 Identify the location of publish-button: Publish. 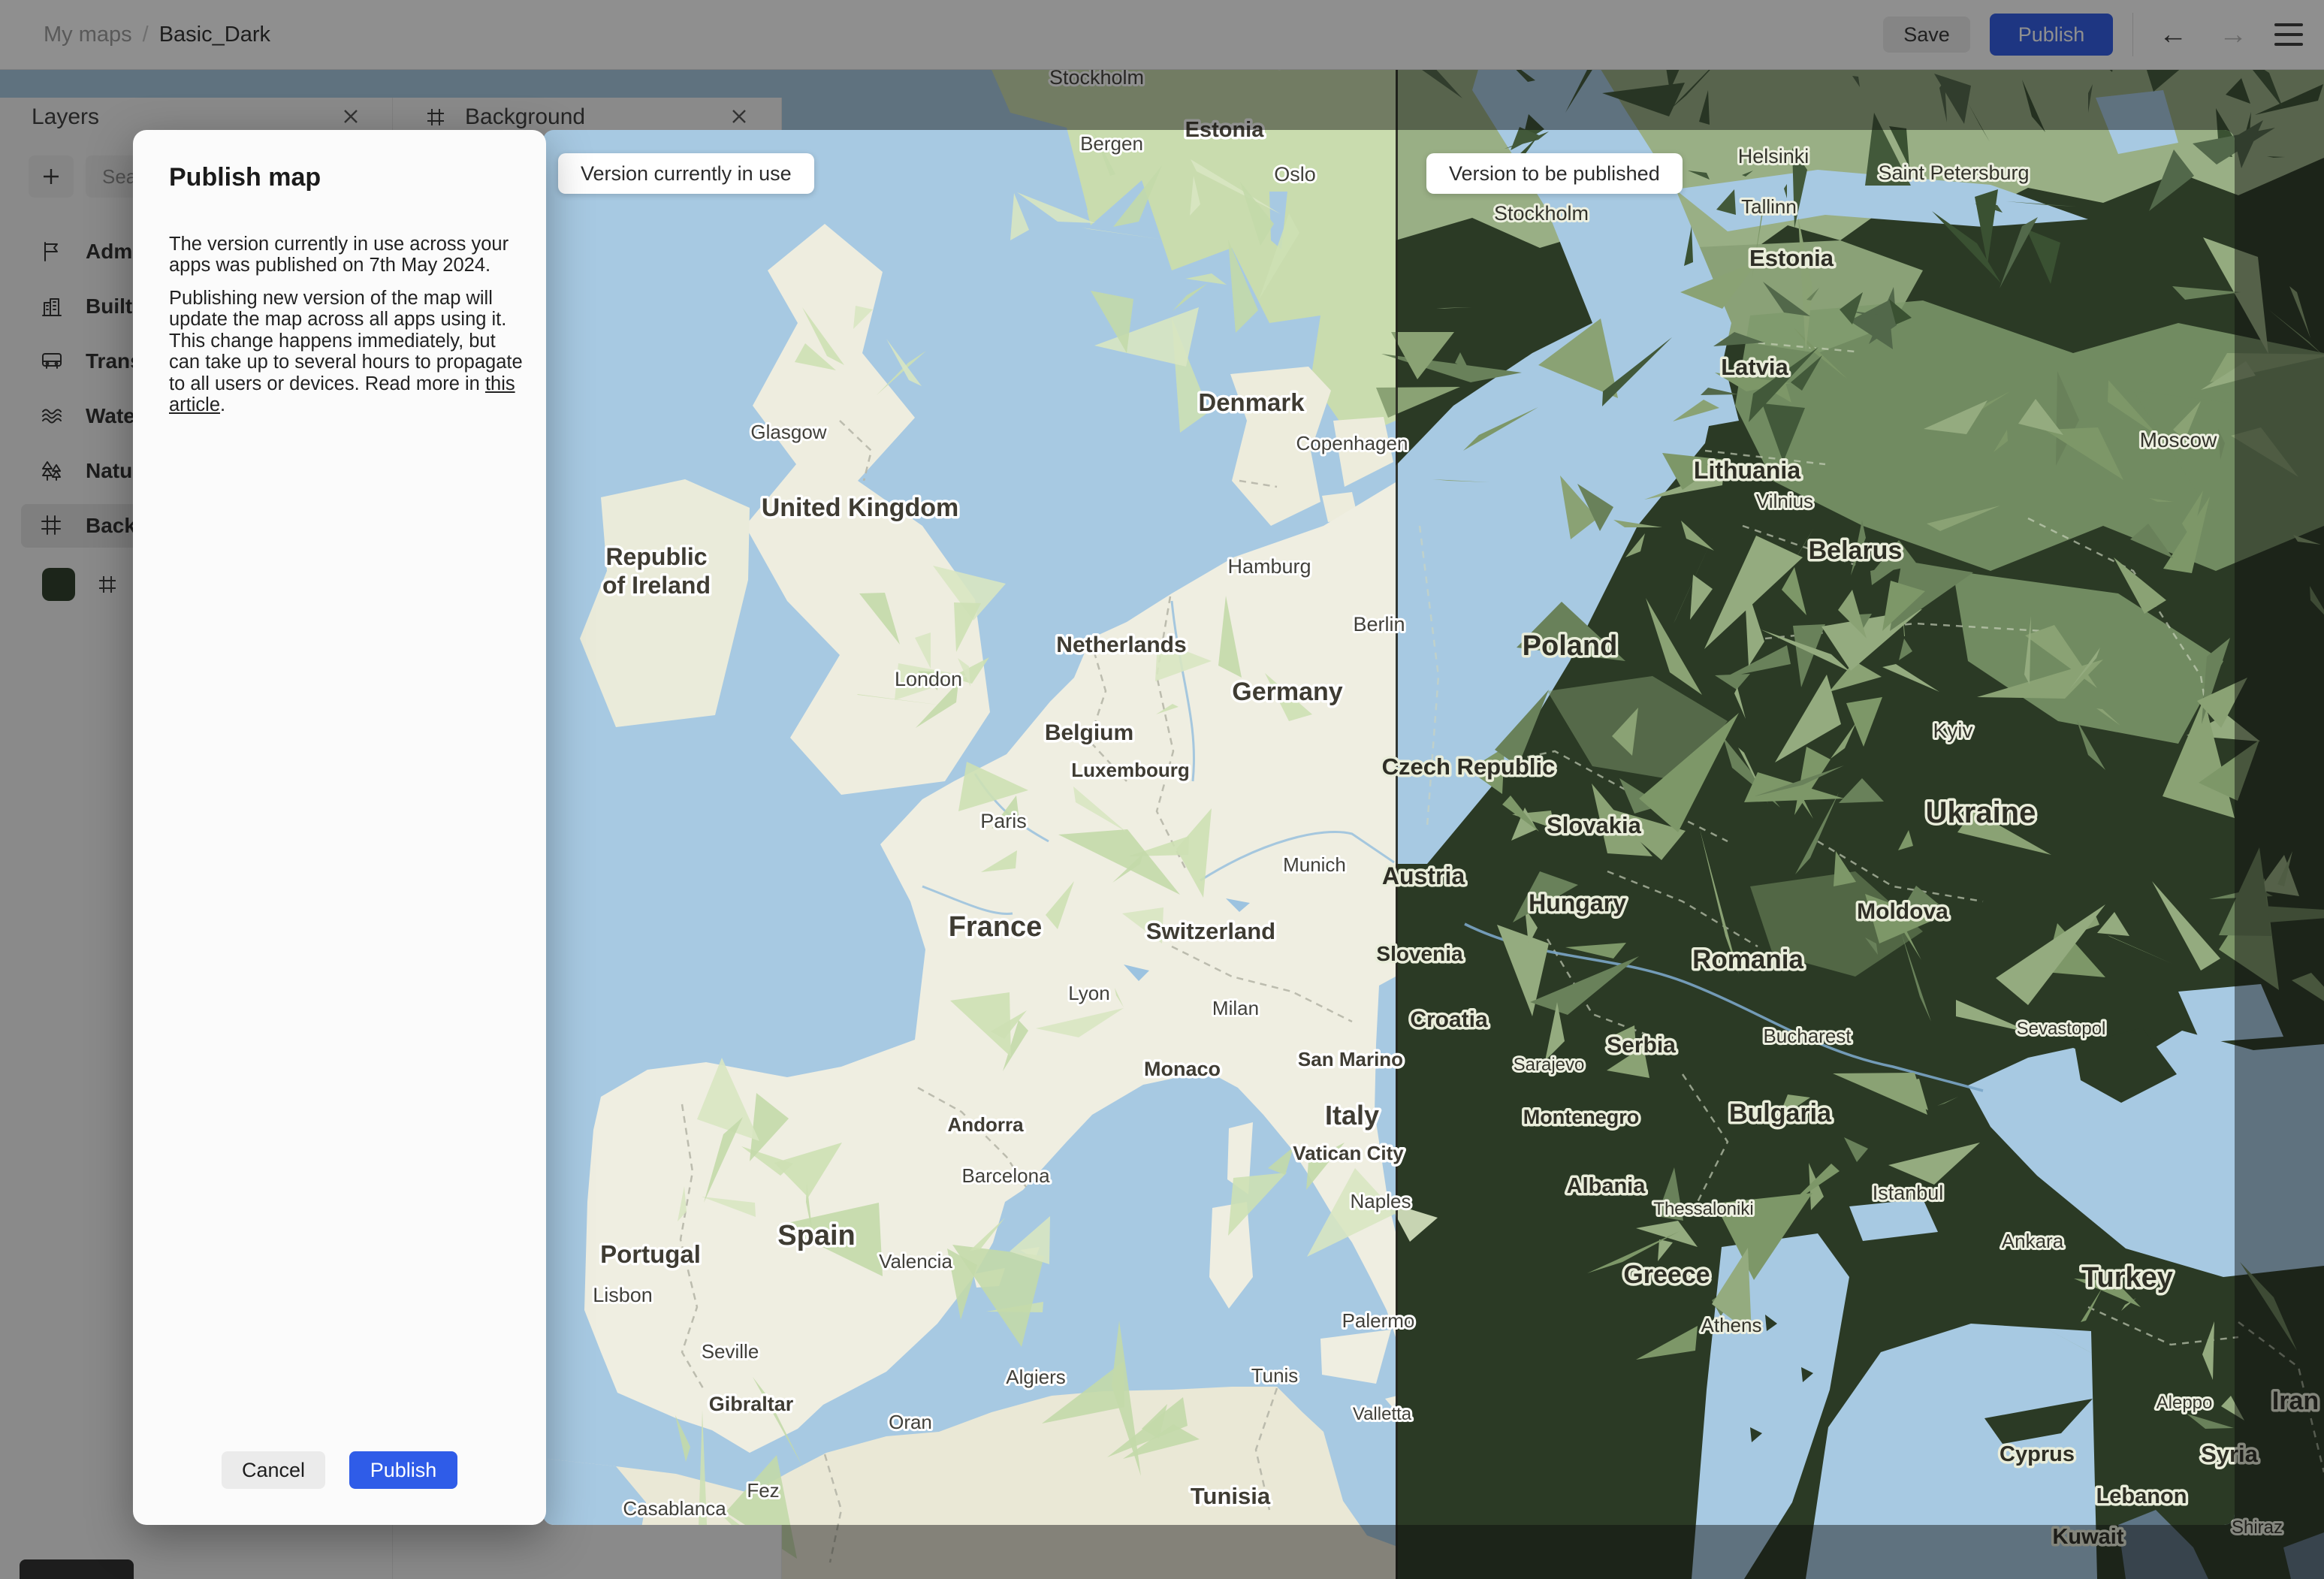
(403, 1470).